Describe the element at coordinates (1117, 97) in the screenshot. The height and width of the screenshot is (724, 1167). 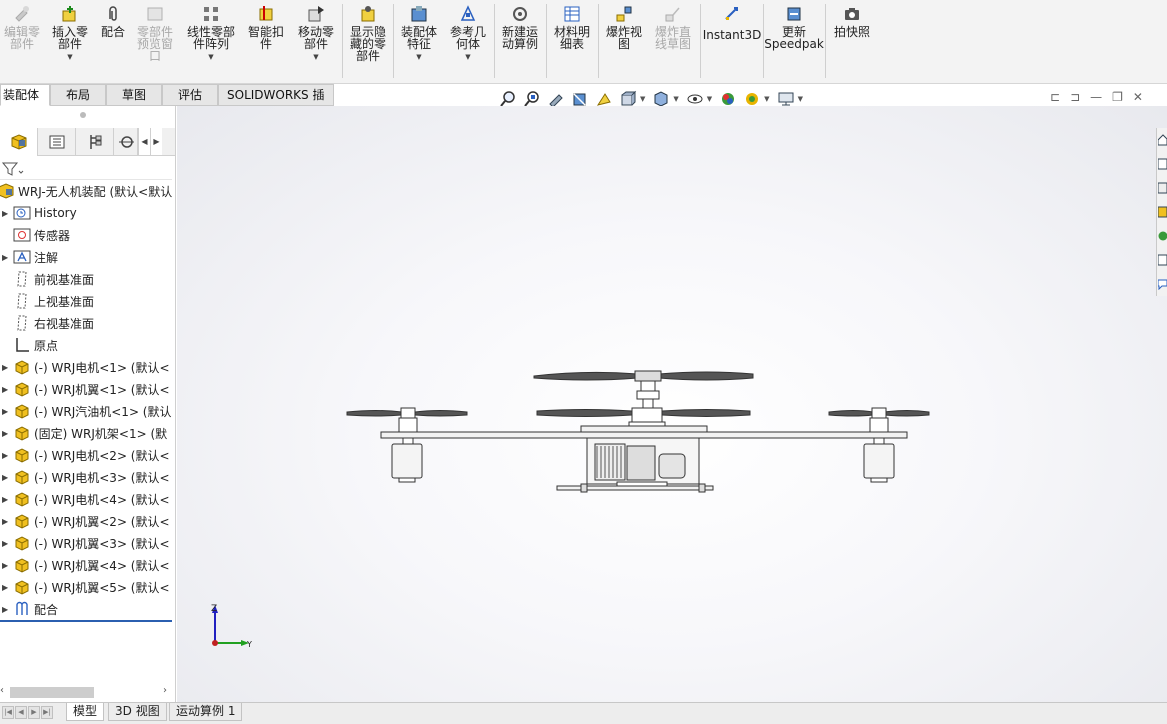
I see `restore-icon: ❐` at that location.